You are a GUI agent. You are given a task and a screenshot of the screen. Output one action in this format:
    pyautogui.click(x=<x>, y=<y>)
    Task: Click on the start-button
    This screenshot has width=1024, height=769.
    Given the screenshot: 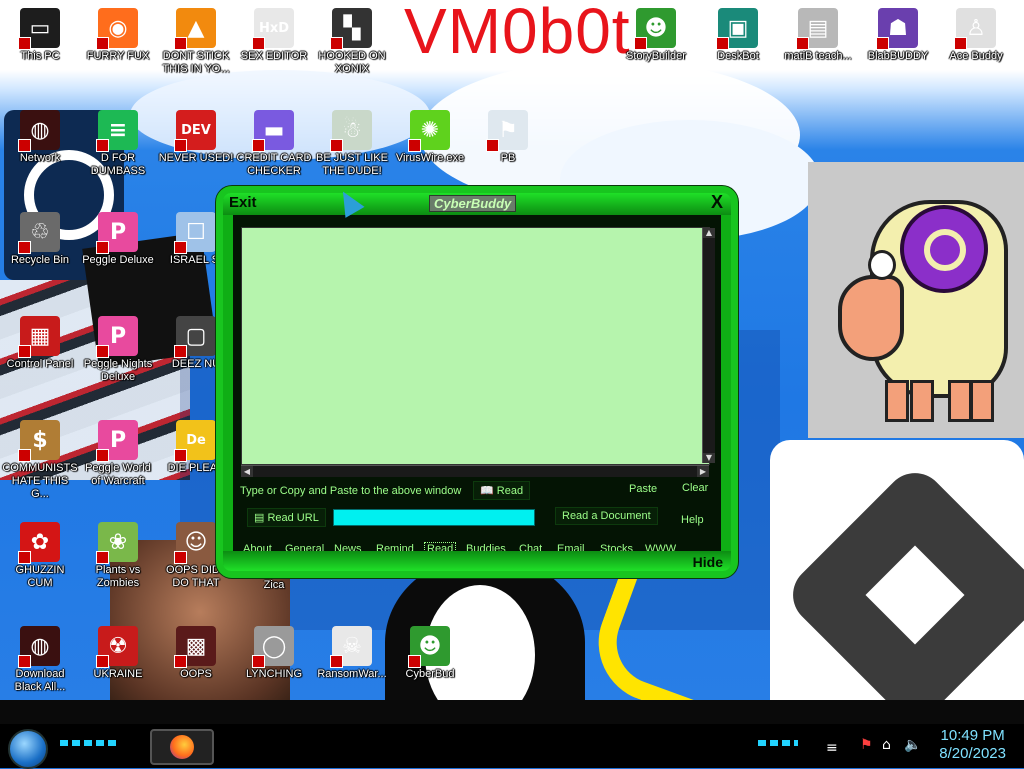 What is the action you would take?
    pyautogui.click(x=28, y=749)
    